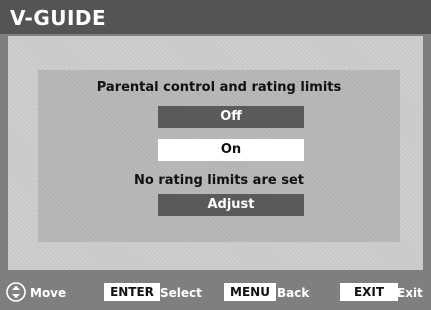 The height and width of the screenshot is (310, 431). What do you see at coordinates (369, 292) in the screenshot?
I see `exit-key-button: EXIT` at bounding box center [369, 292].